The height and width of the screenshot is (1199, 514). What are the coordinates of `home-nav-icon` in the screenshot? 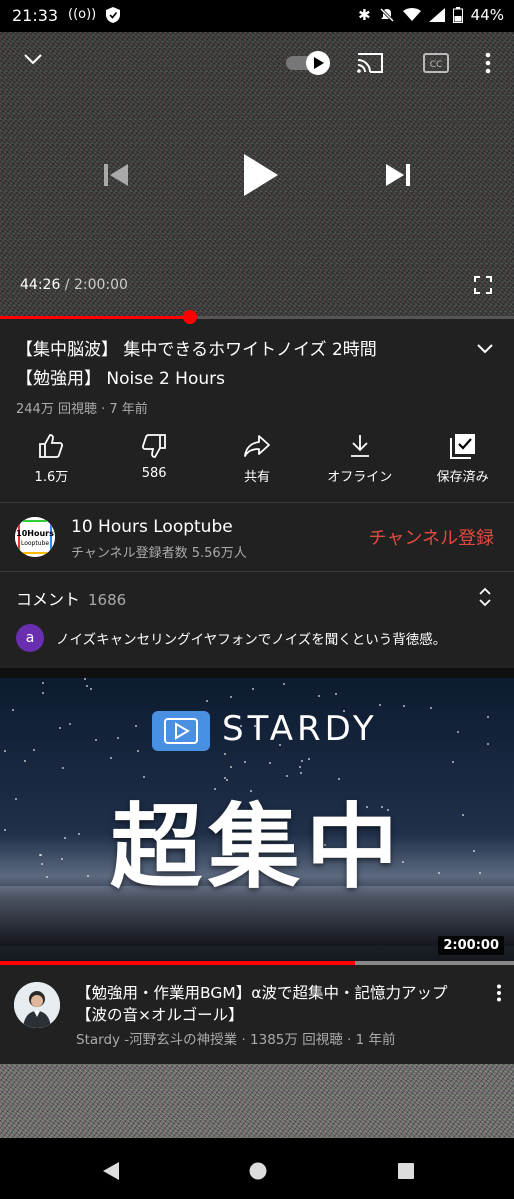 It's located at (258, 1171).